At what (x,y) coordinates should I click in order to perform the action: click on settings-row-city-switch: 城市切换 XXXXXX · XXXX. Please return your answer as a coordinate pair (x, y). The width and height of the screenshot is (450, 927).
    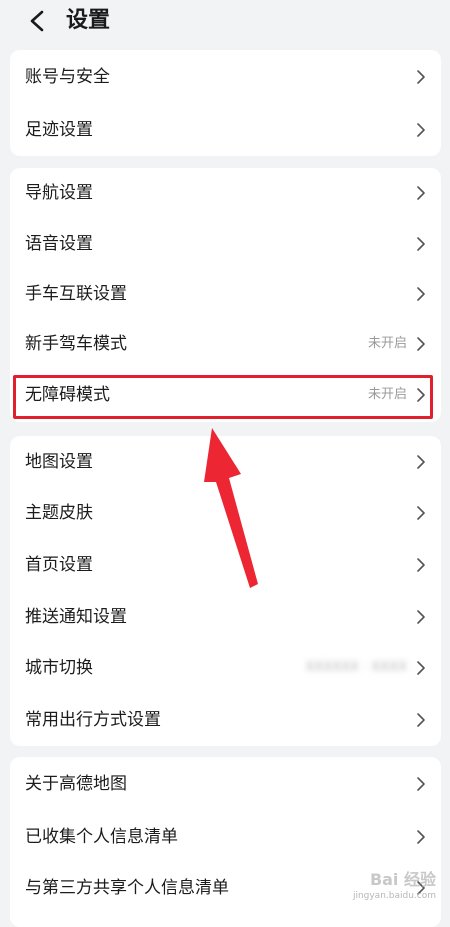
    Looking at the image, I should click on (225, 668).